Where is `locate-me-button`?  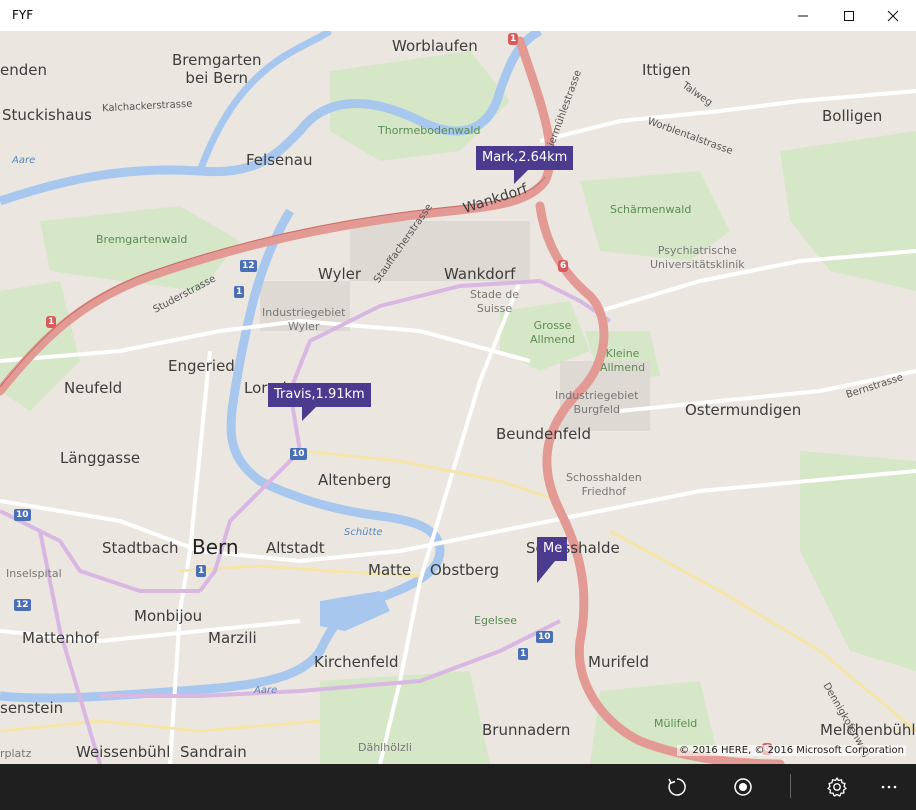
locate-me-button is located at coordinates (743, 787).